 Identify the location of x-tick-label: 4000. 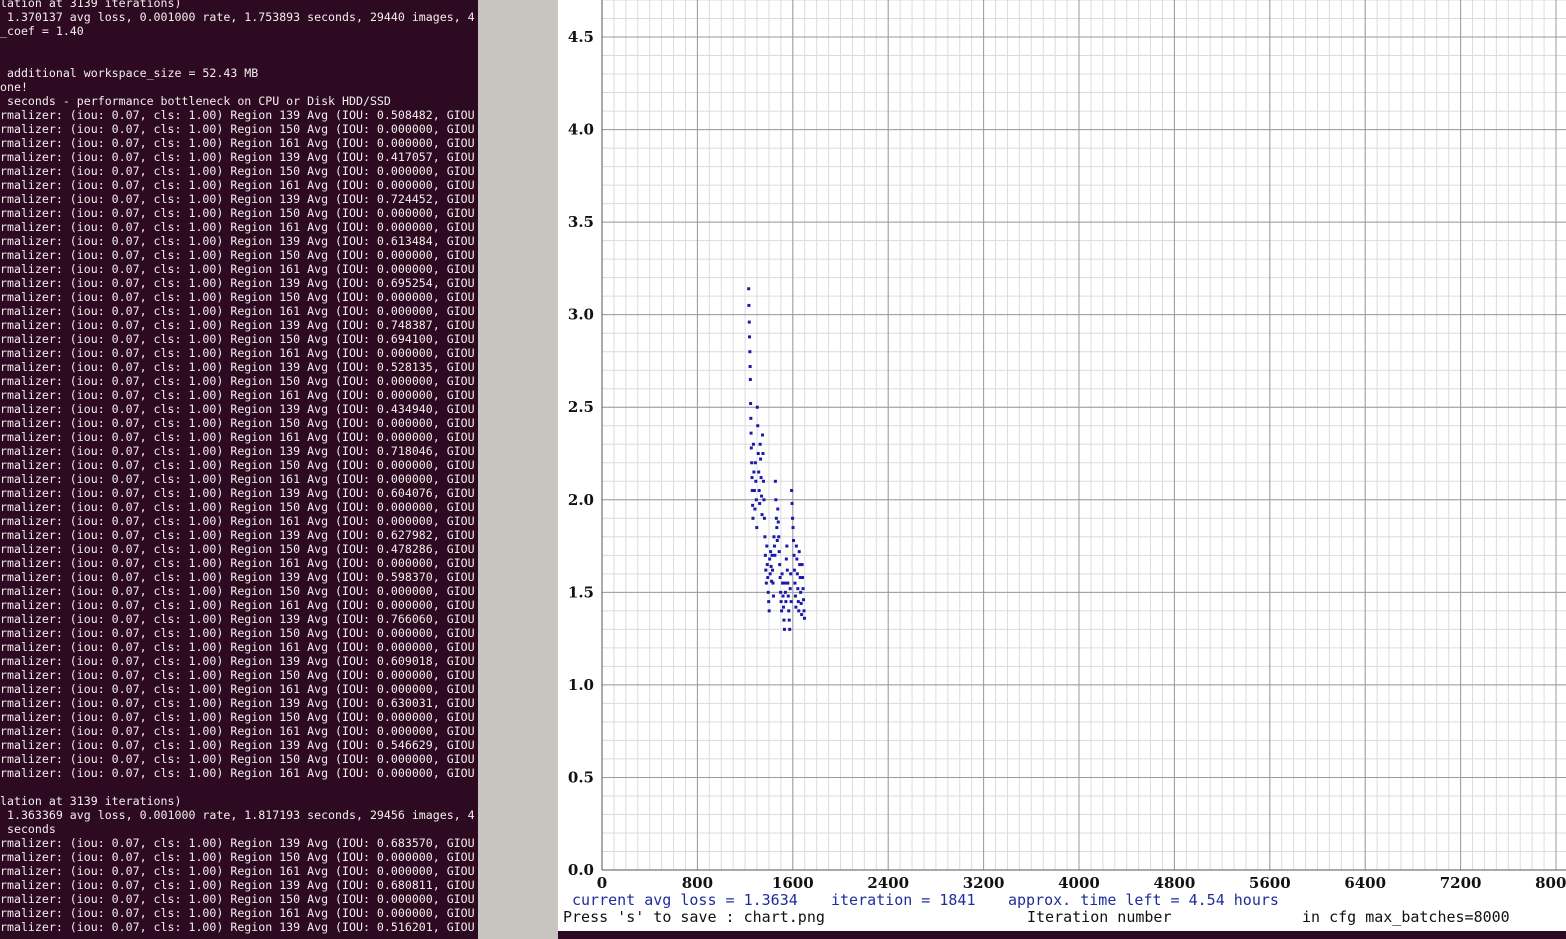
(1079, 883).